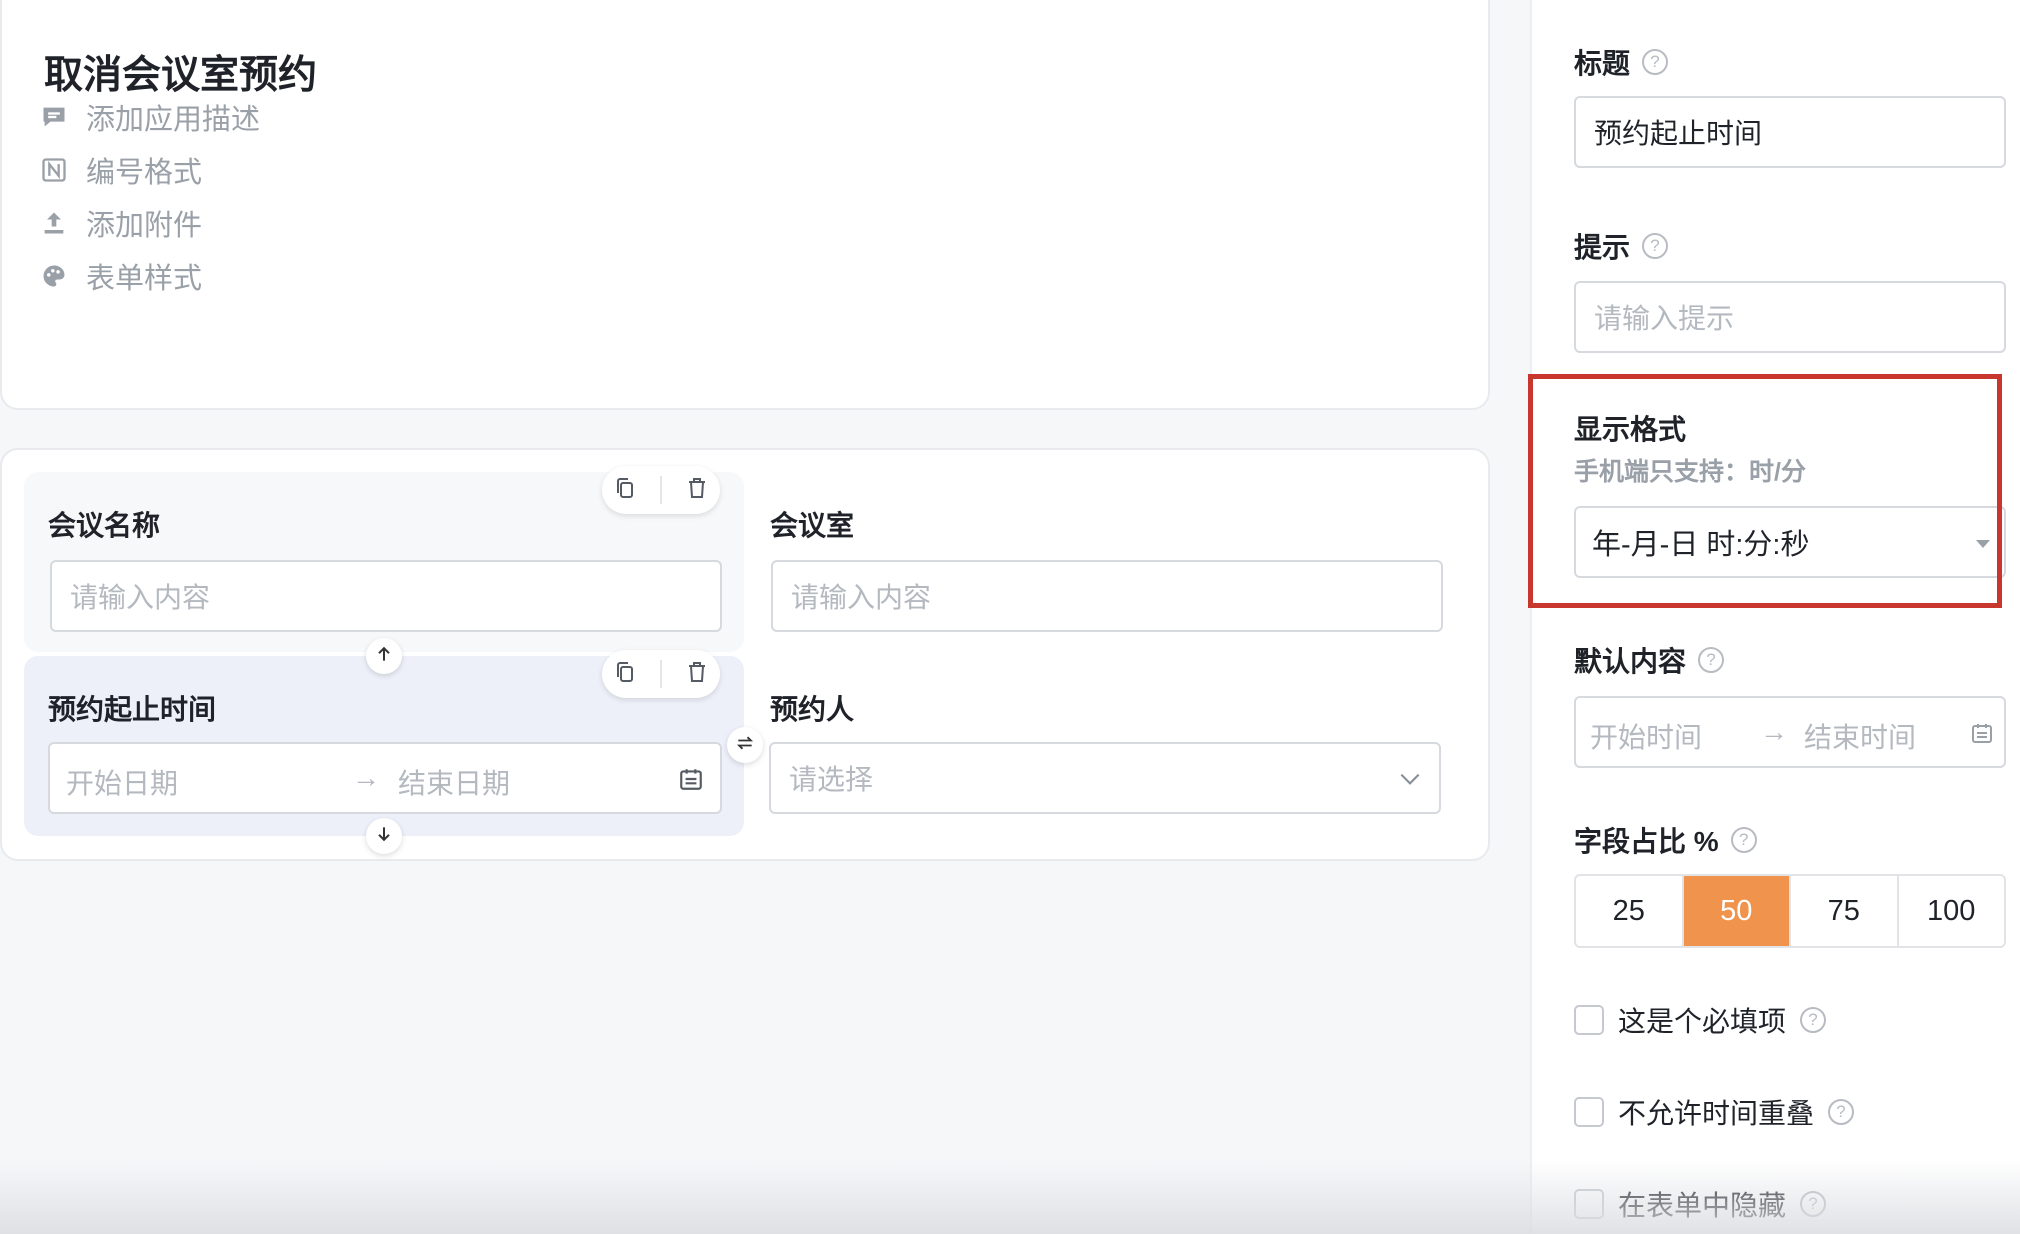  I want to click on default-content-label: 默认内容 ?, so click(1649, 660).